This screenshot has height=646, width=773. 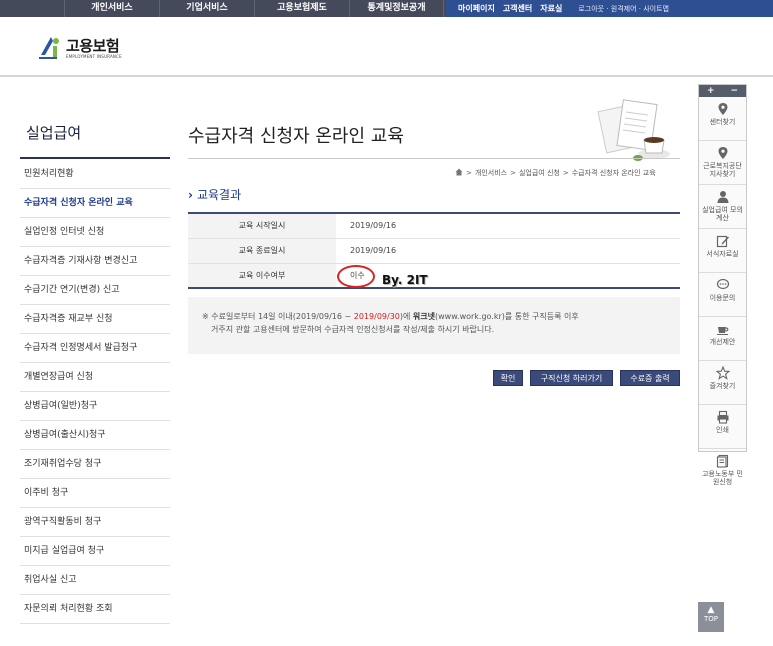 What do you see at coordinates (95, 522) in the screenshot?
I see `sidebar-item-job-search-cost: 광역구직활동비 청구` at bounding box center [95, 522].